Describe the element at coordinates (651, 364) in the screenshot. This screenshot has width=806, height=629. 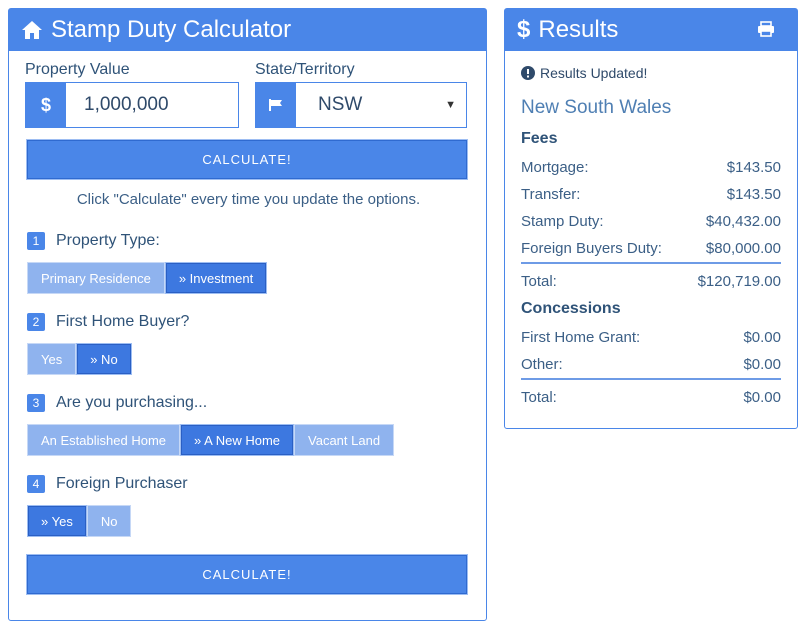
I see `concession-row-other: Other: $0.00` at that location.